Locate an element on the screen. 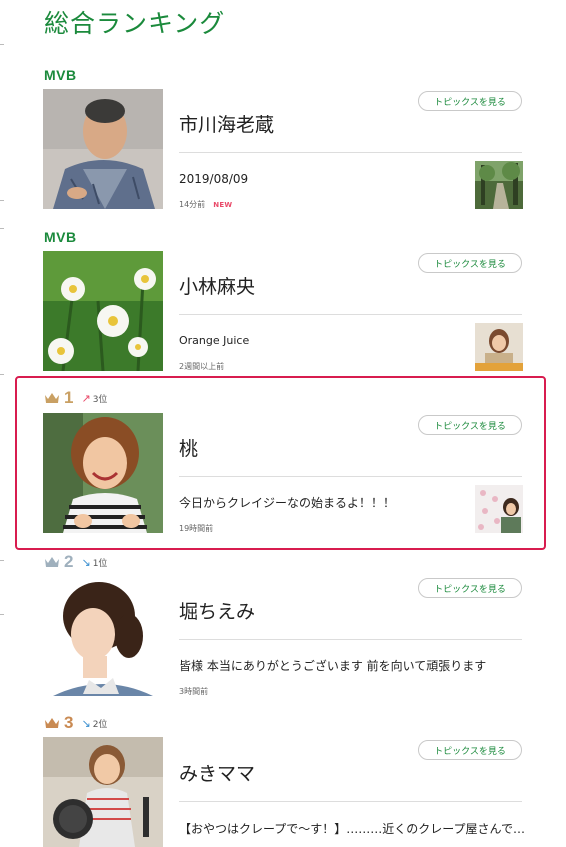 The width and height of the screenshot is (566, 847). time-row: 14分前 NEW is located at coordinates (205, 204).